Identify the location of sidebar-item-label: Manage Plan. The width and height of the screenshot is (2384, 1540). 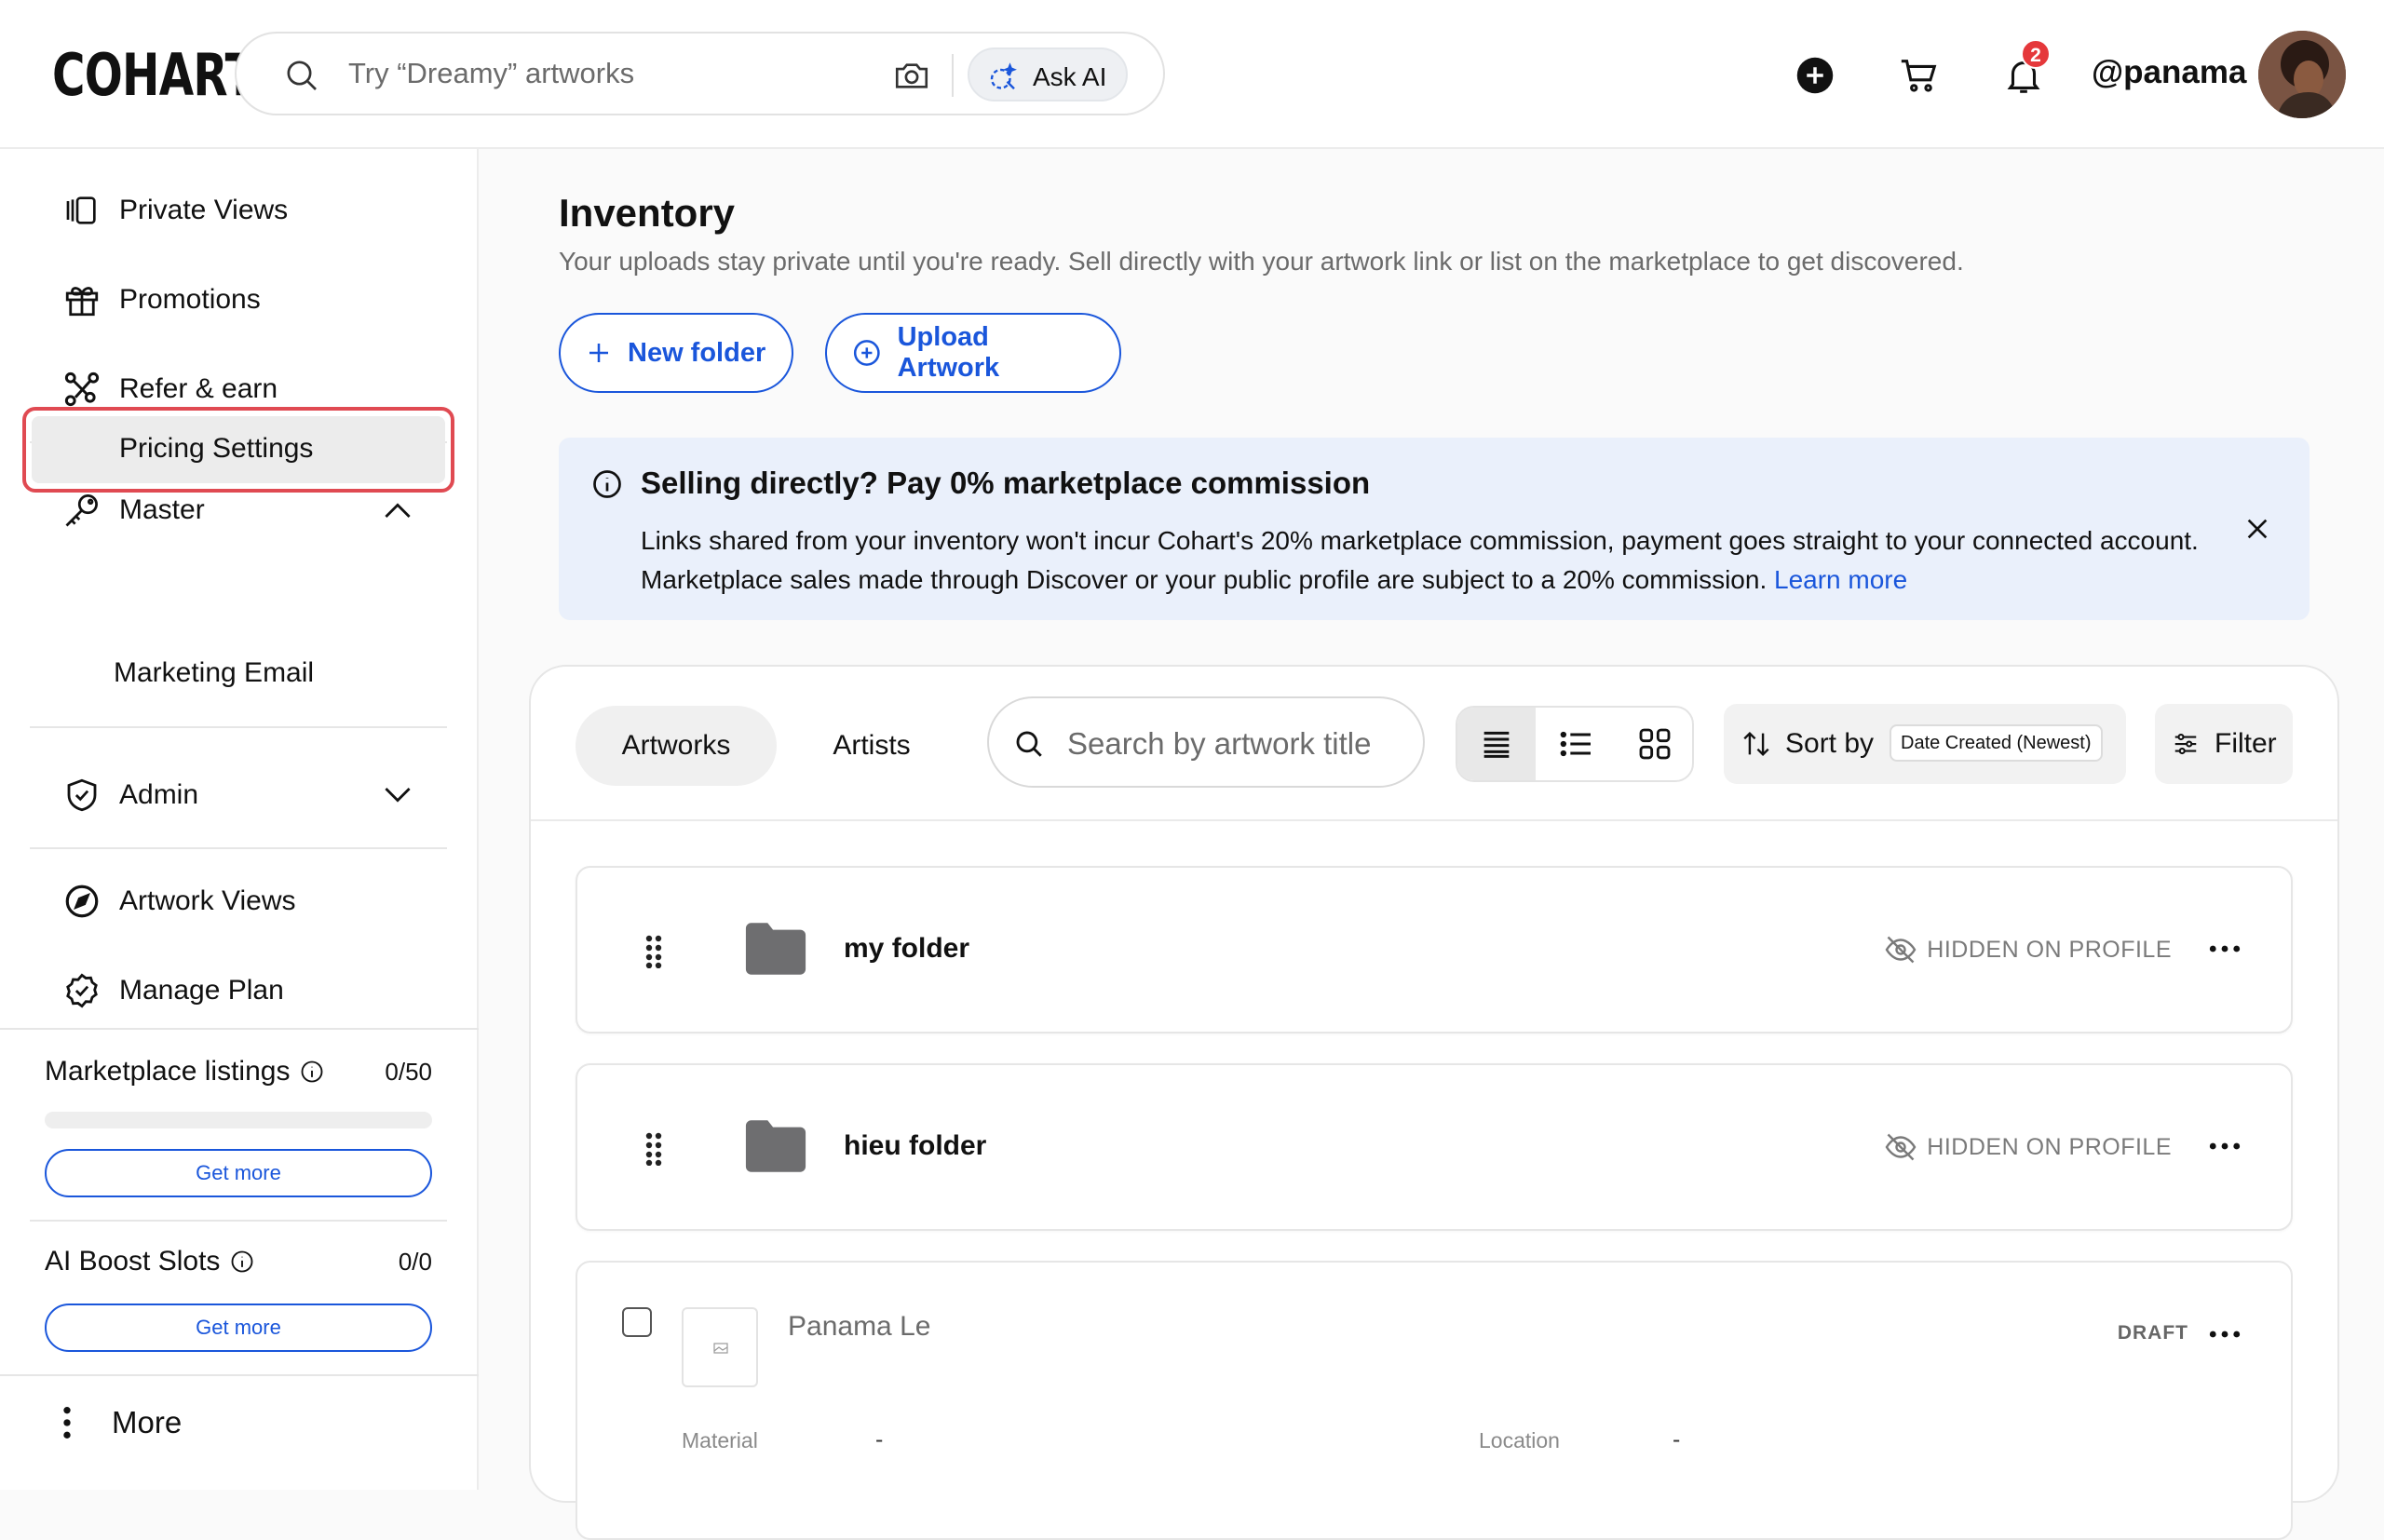
(202, 991).